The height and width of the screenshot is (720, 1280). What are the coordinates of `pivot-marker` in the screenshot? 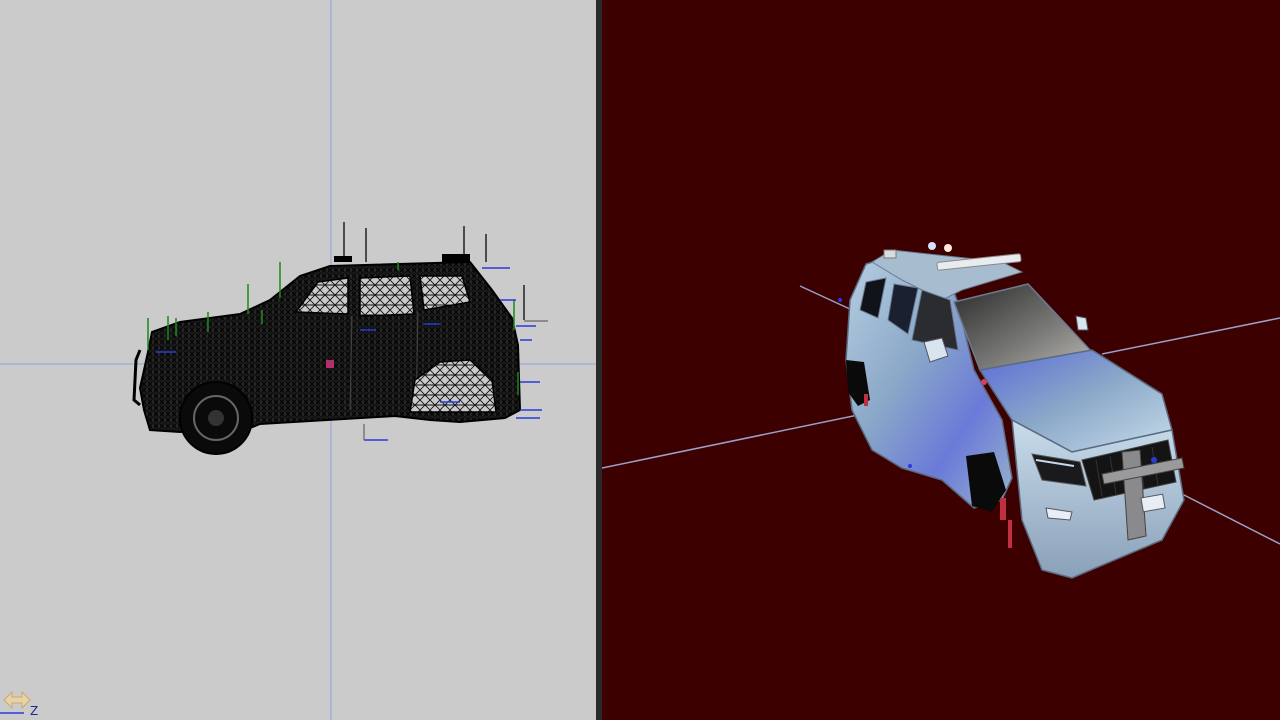 It's located at (330, 364).